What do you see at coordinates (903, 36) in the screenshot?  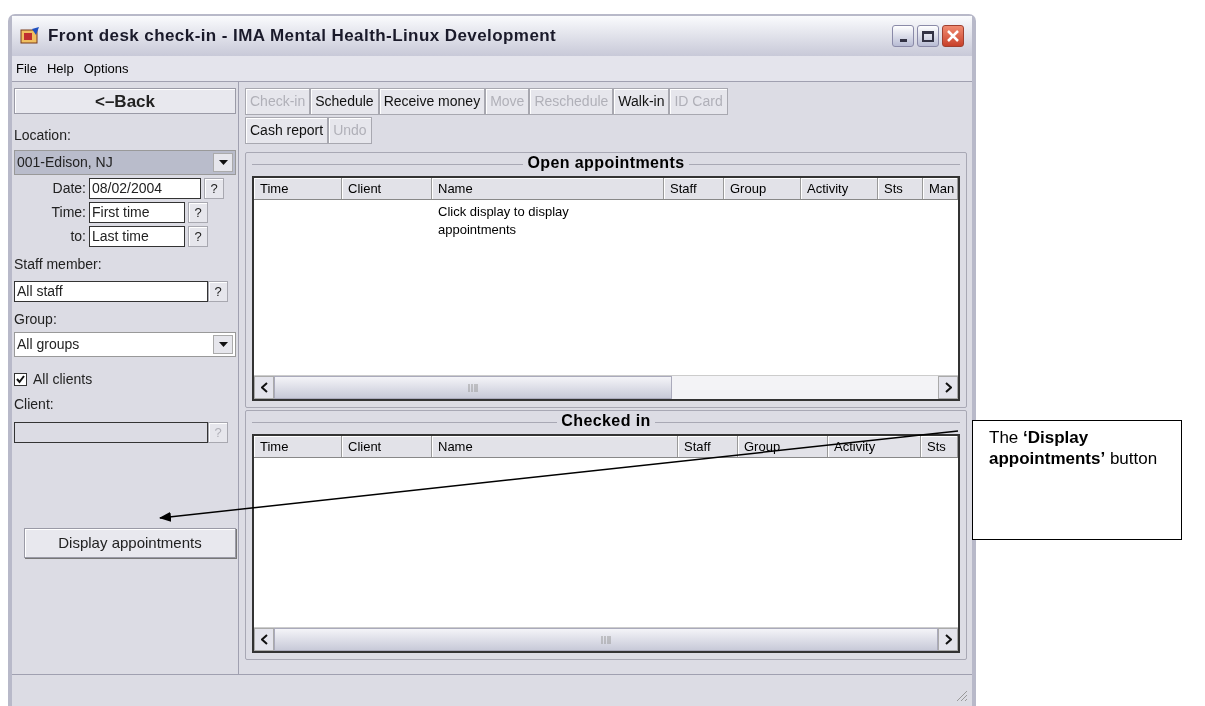 I see `minimize-button` at bounding box center [903, 36].